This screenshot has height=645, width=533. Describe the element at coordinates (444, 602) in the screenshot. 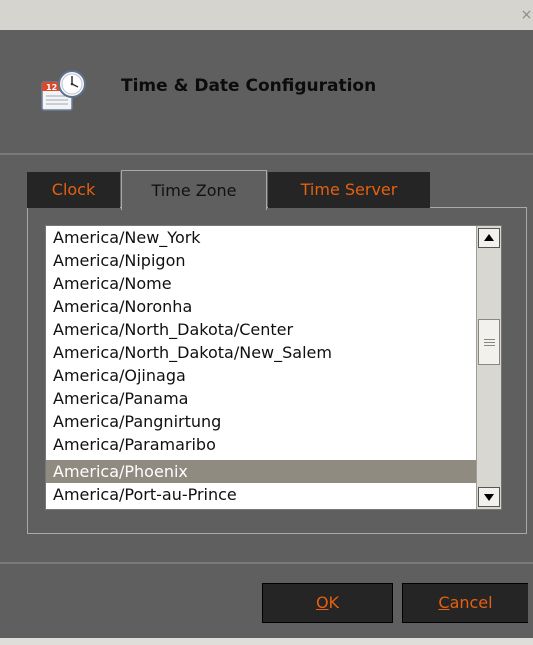

I see `cancel-mnemonic: C` at that location.